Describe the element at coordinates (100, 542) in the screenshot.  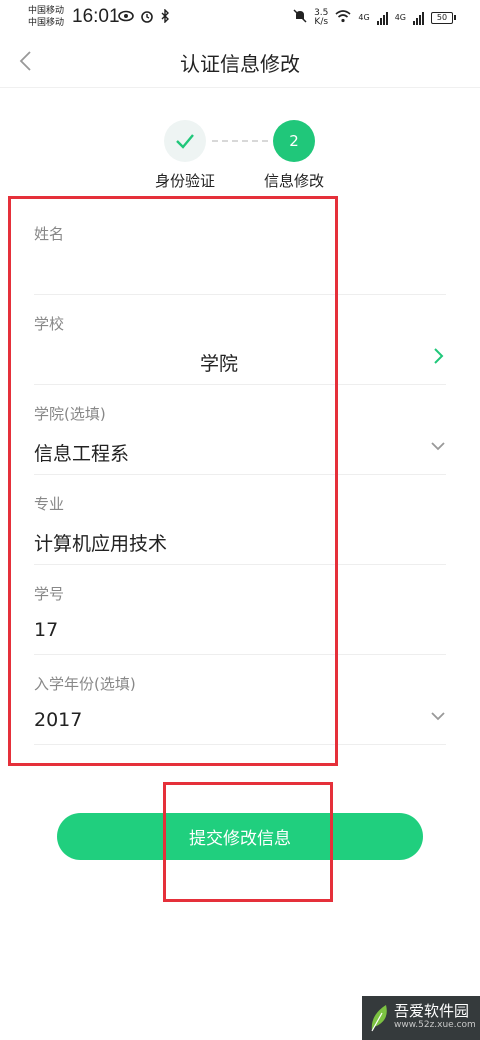
I see `major-value: 计算机应用技术` at that location.